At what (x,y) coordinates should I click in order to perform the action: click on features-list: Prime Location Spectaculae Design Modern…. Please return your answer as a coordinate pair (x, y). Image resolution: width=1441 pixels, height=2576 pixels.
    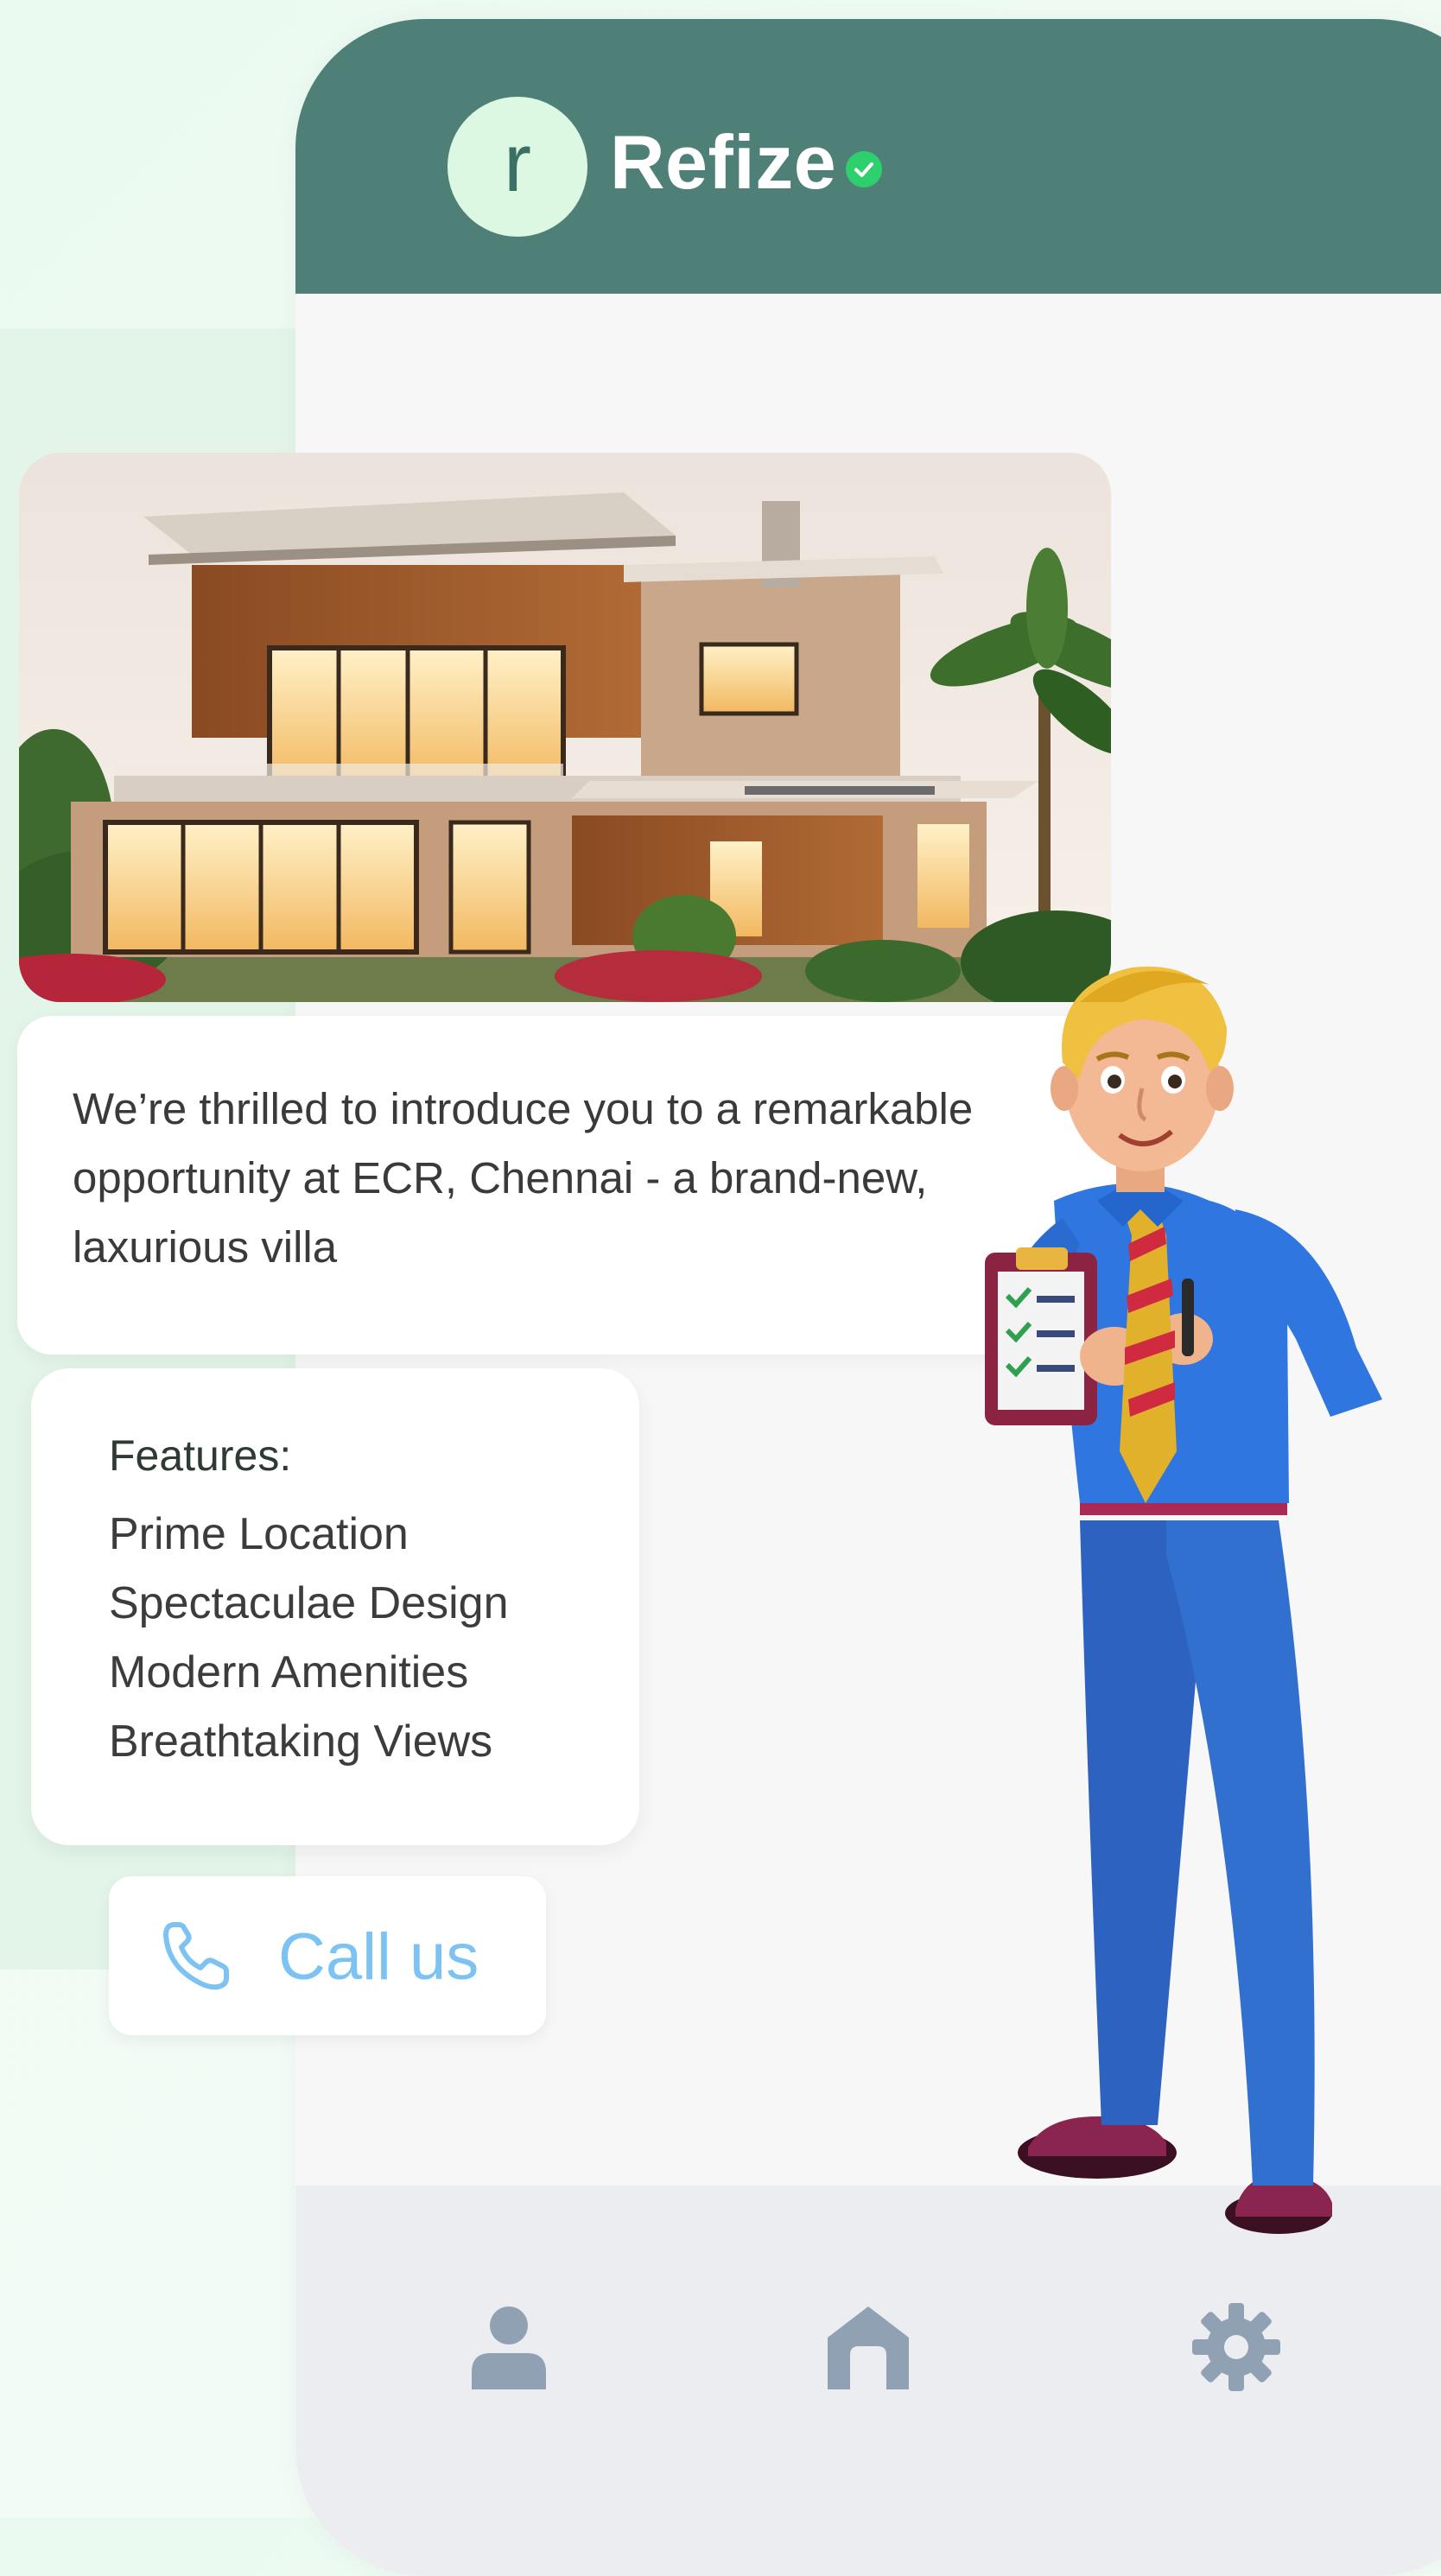
    Looking at the image, I should click on (309, 1638).